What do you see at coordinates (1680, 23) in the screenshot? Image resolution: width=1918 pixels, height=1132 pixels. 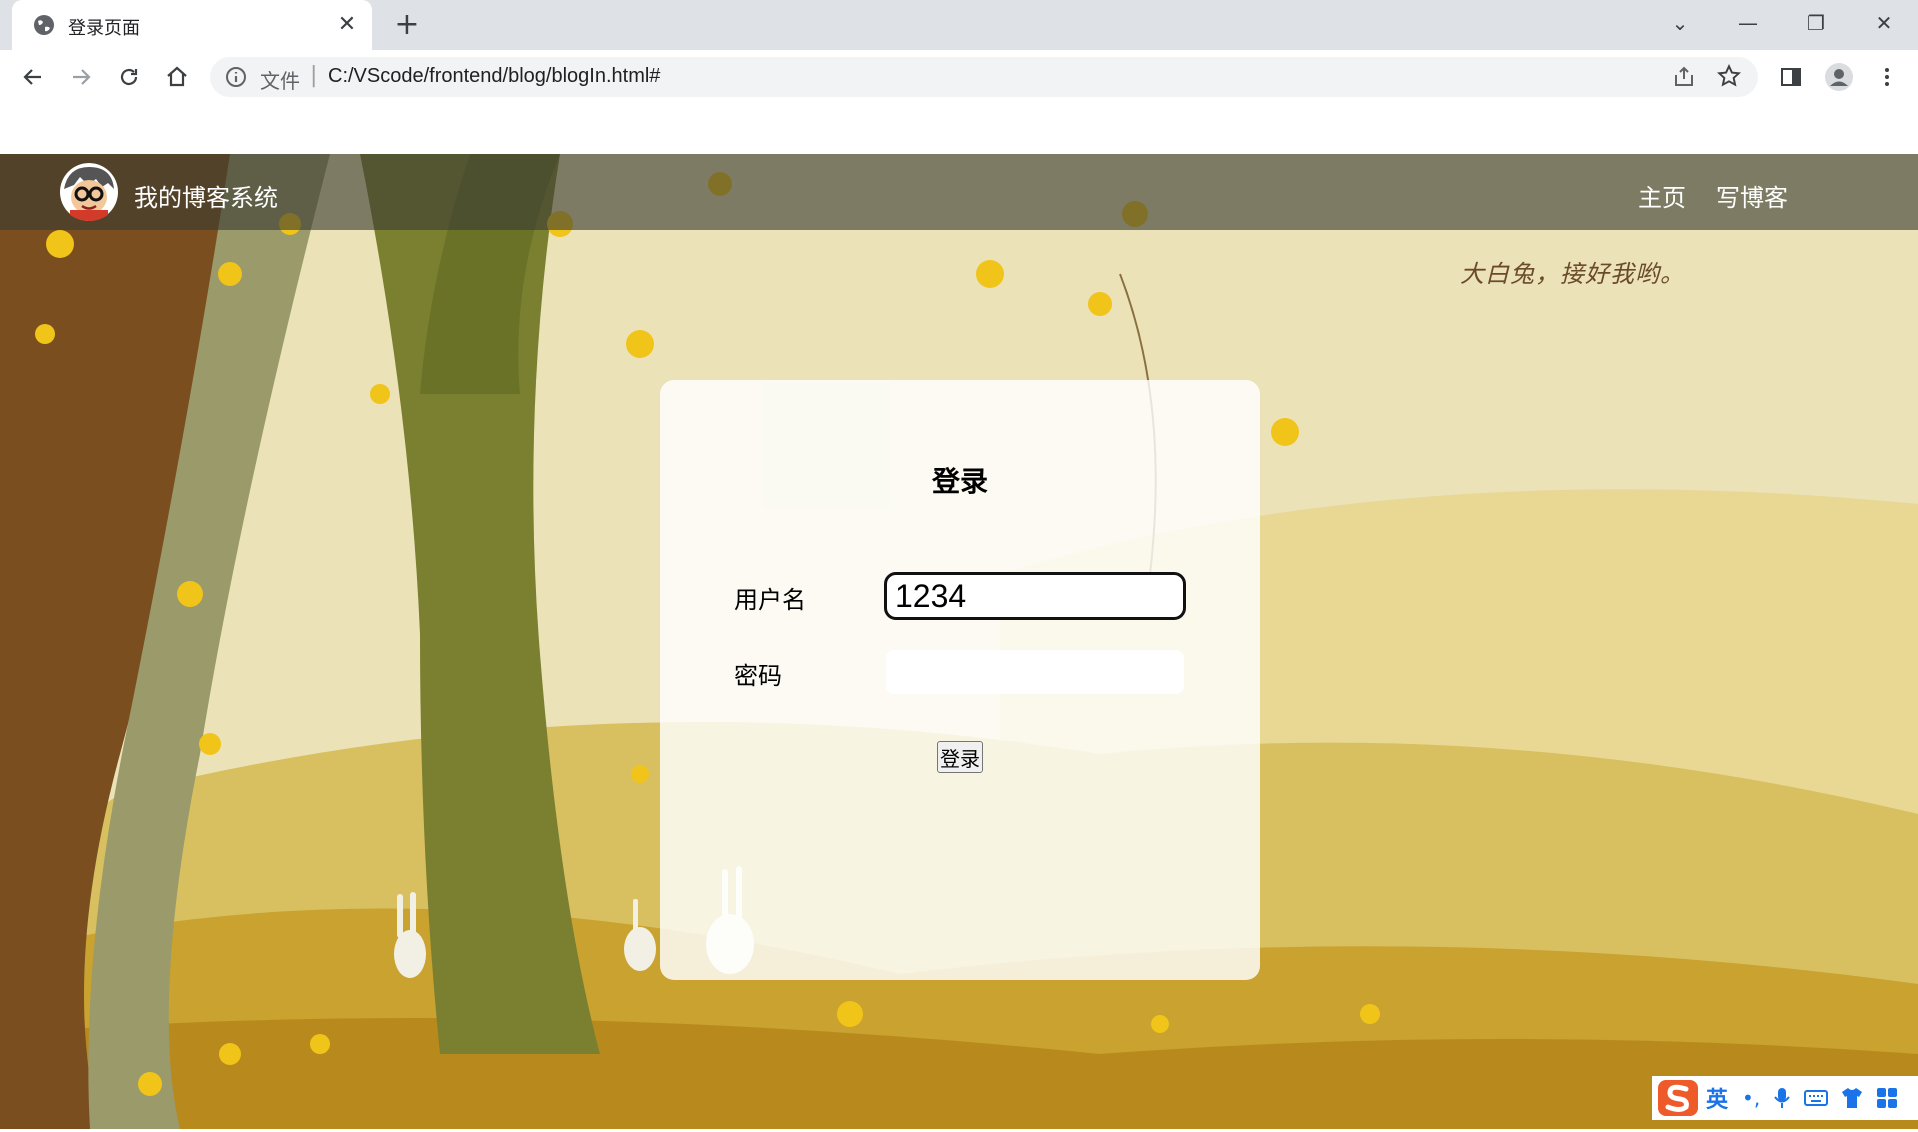 I see `tab-search-icon: ⌄` at bounding box center [1680, 23].